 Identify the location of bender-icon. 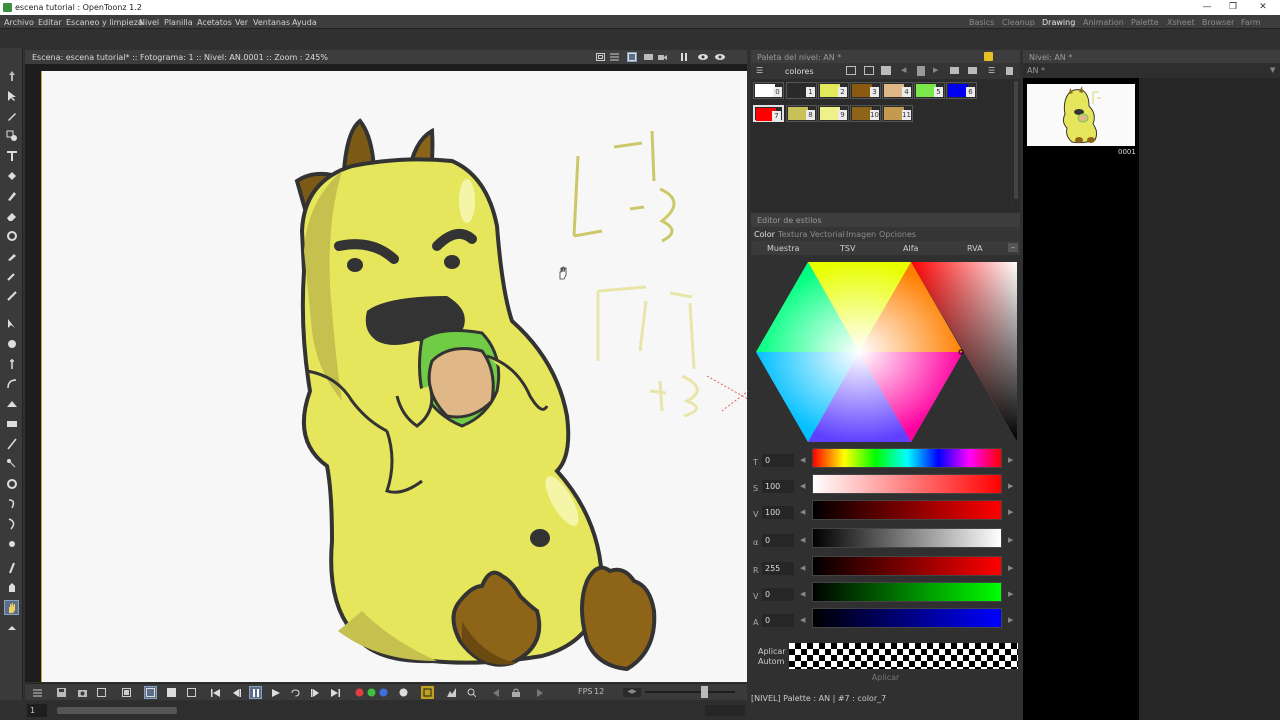
(11, 383).